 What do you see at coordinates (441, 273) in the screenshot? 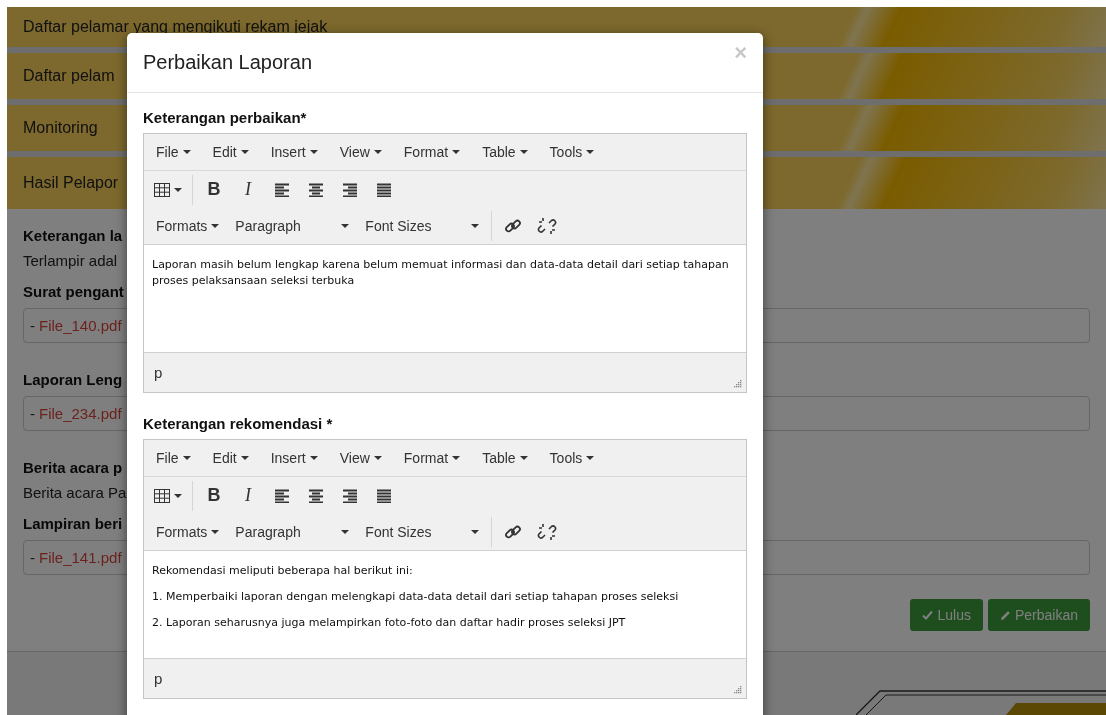
I see `editor-paragraph: Laporan masih belum lengkap karena belum memuat informasi dan data-data detail dari setiap tahapan proses pelaksansaan seleksi terbuka` at bounding box center [441, 273].